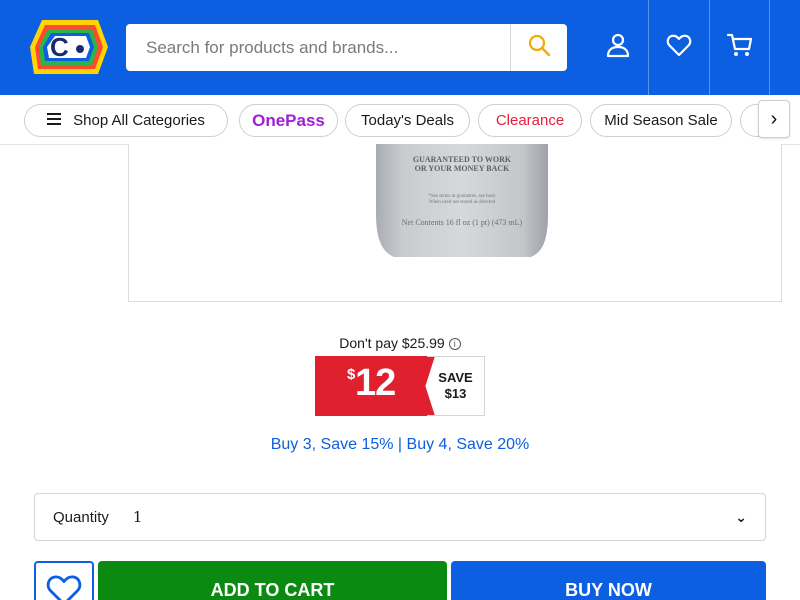 The image size is (800, 600). I want to click on dont-pay-label: Don't pay $25.99 i, so click(400, 343).